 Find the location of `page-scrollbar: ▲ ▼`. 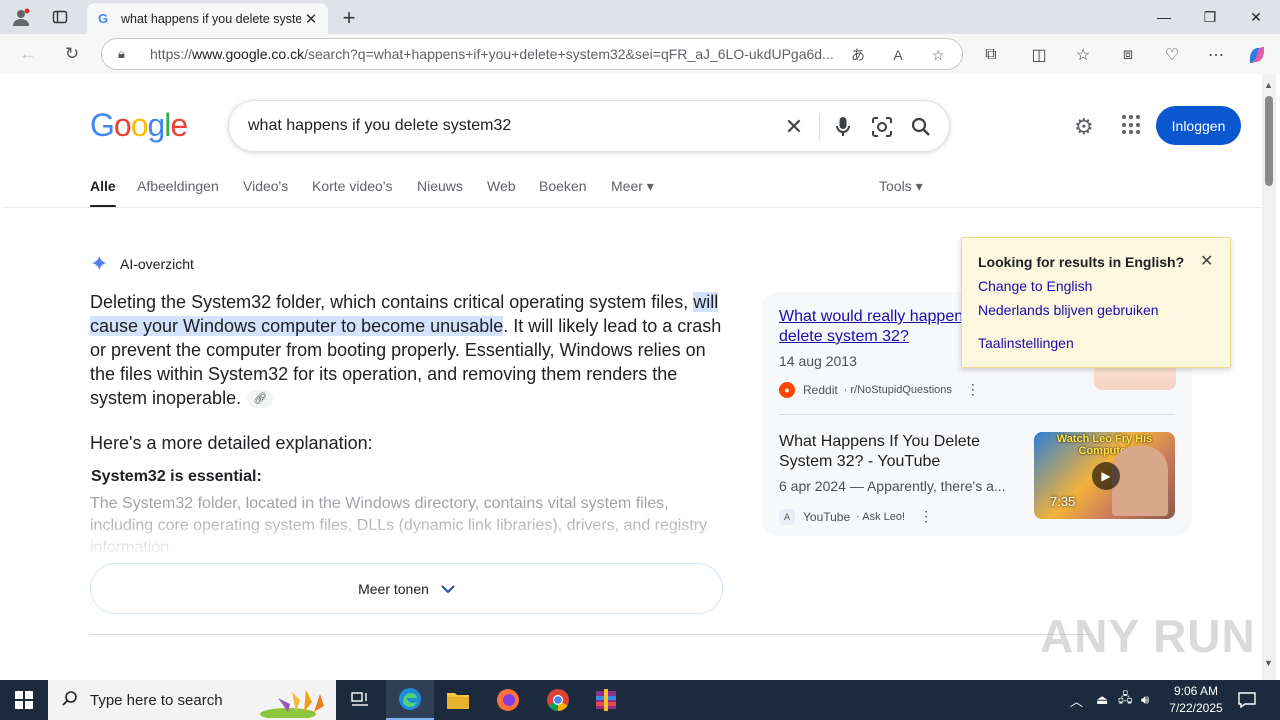

page-scrollbar: ▲ ▼ is located at coordinates (1269, 377).